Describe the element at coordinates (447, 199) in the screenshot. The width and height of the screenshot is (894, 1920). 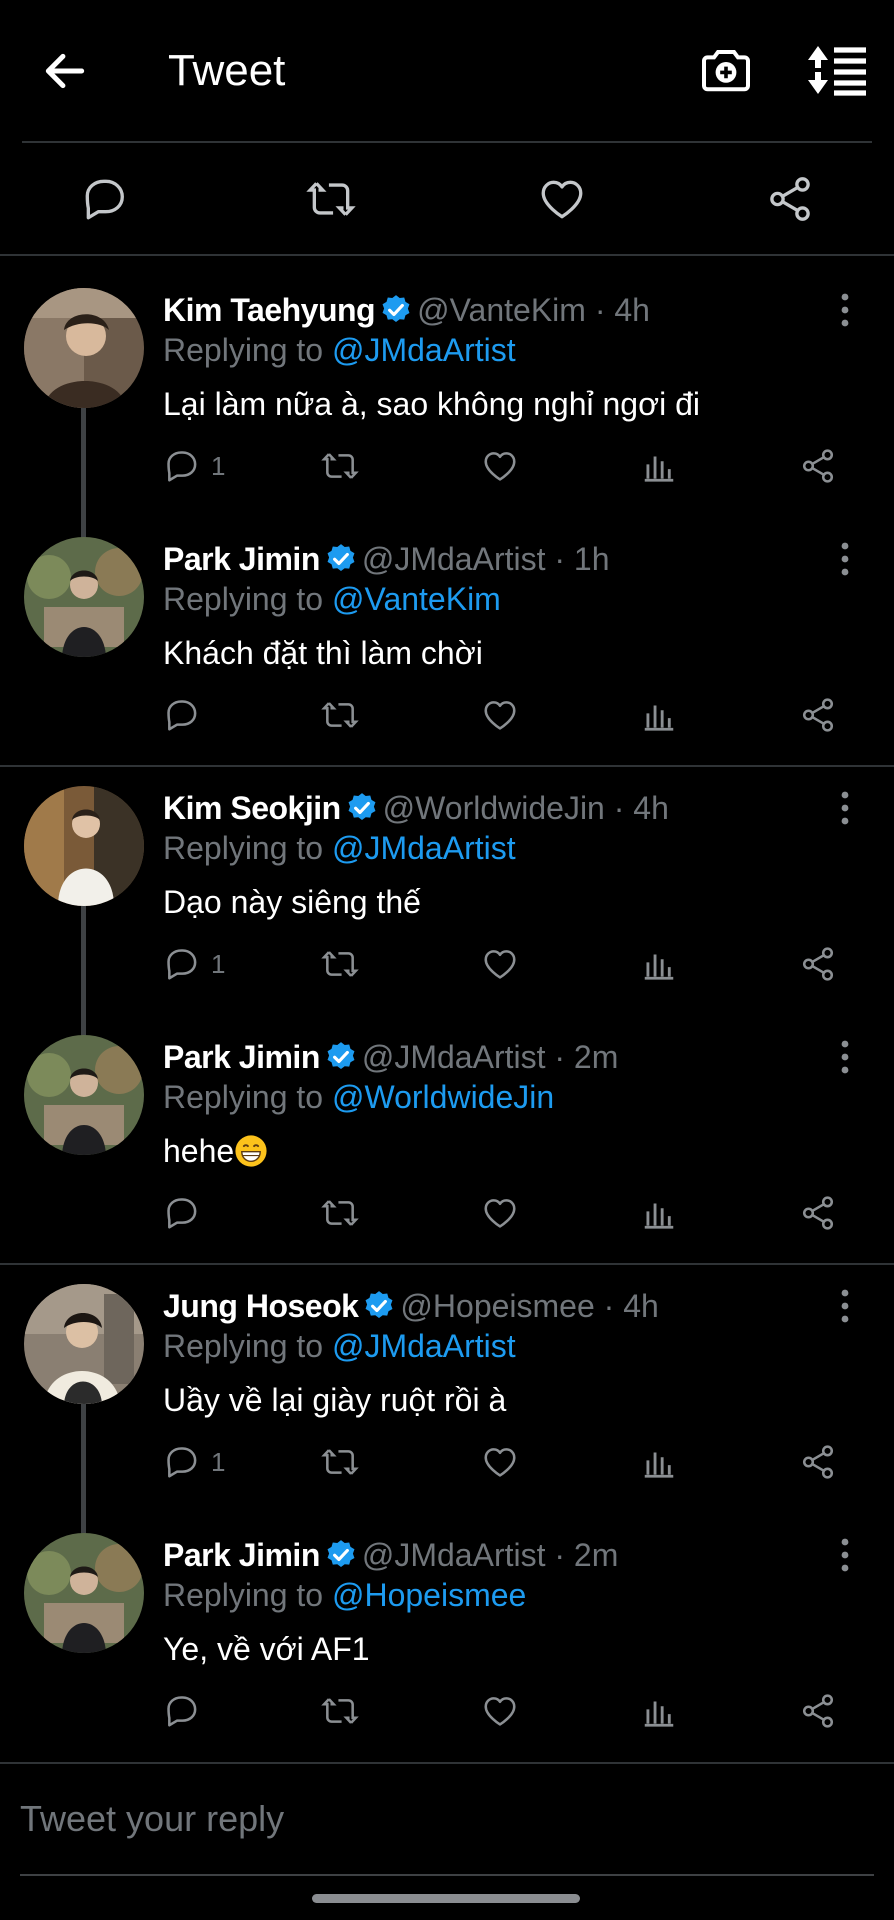
I see `main-tweet-actions` at that location.